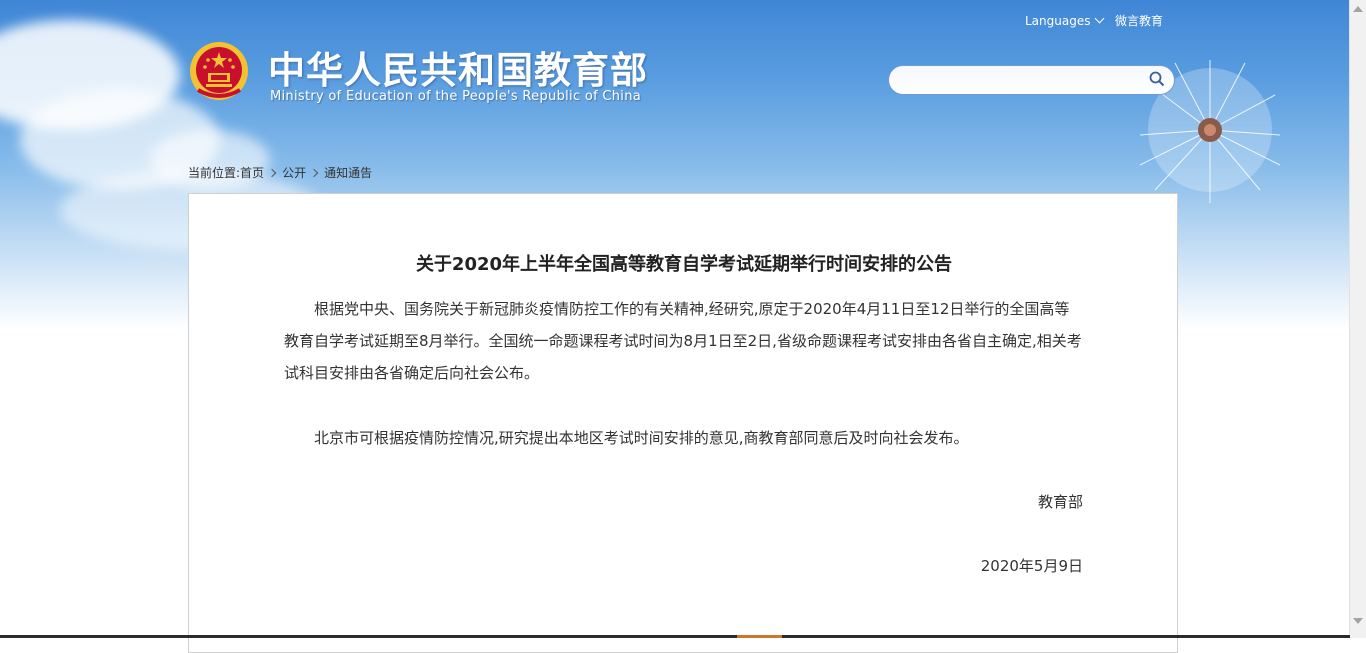 The width and height of the screenshot is (1366, 653). Describe the element at coordinates (1031, 566) in the screenshot. I see `signature-date: 2020年5月9日` at that location.